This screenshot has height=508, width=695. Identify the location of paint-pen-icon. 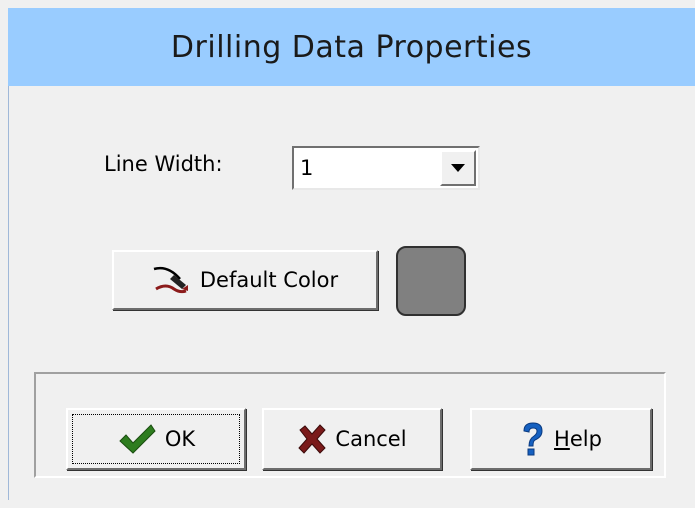
(172, 280).